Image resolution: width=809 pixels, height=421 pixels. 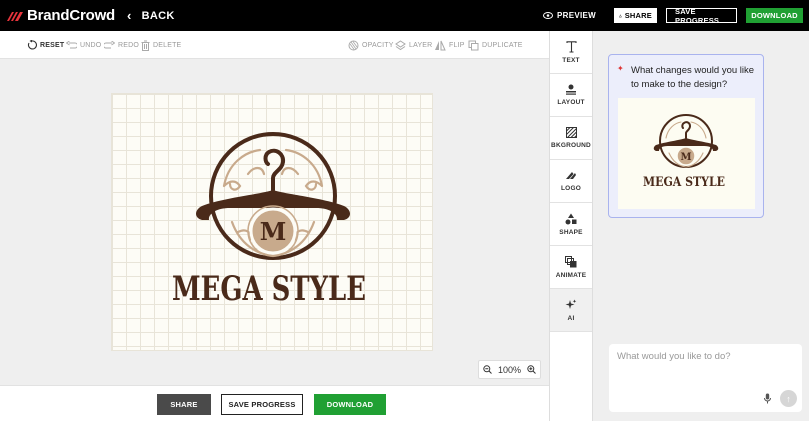 What do you see at coordinates (571, 145) in the screenshot?
I see `side-item-label: BKGROUND` at bounding box center [571, 145].